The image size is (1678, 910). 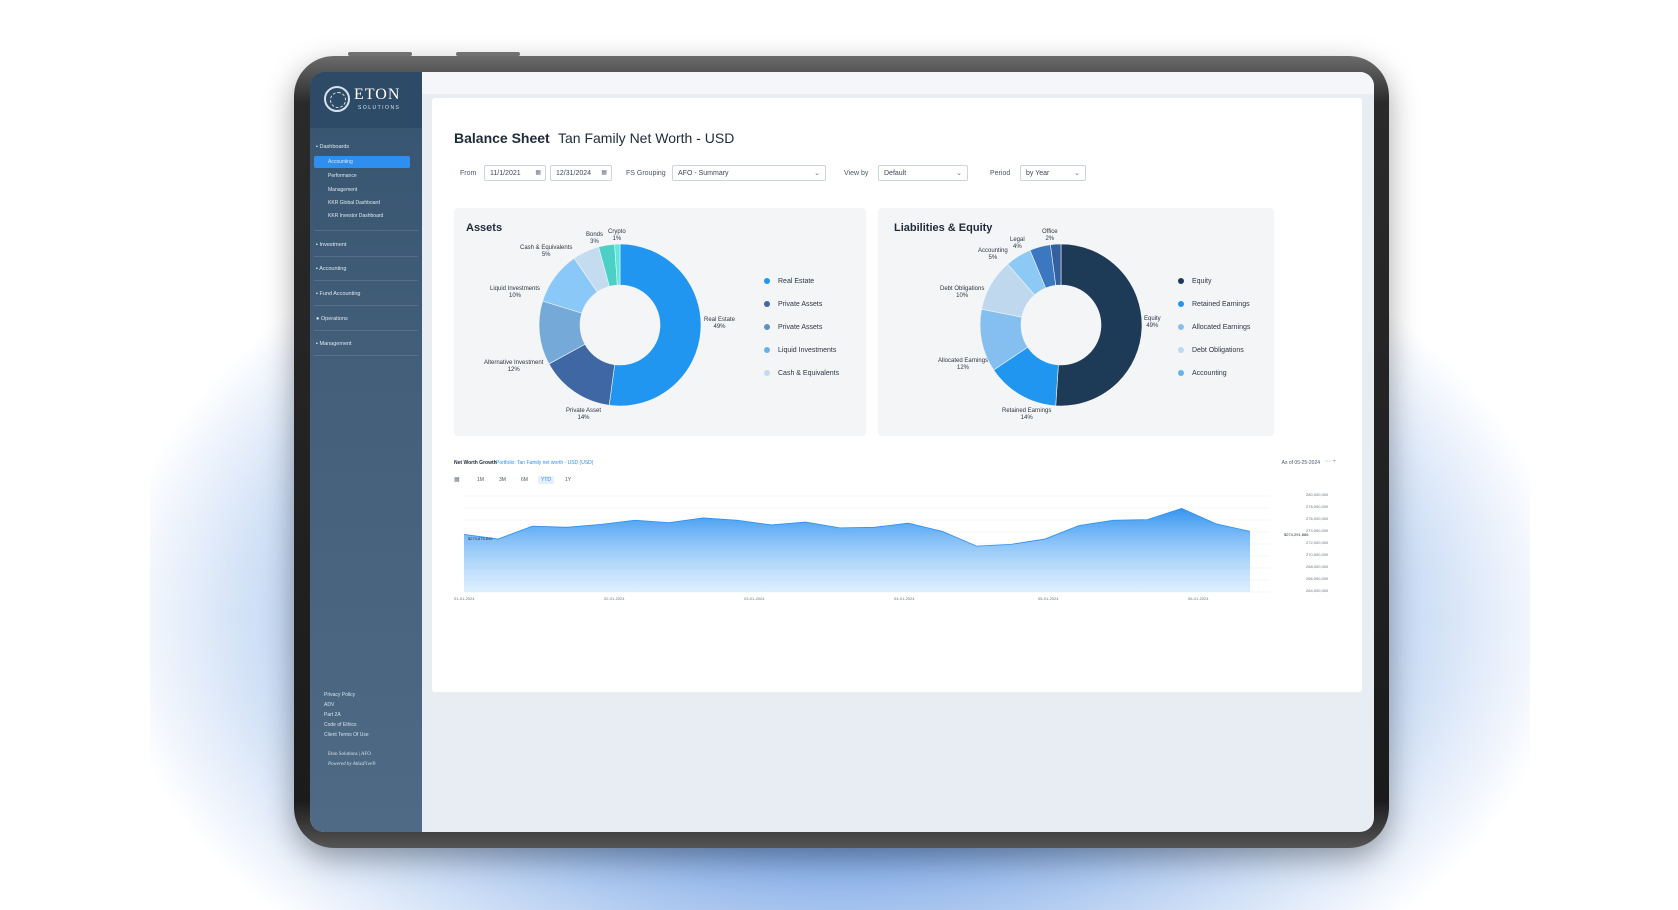 I want to click on sidebar-section-management: ▪ Management, so click(x=334, y=344).